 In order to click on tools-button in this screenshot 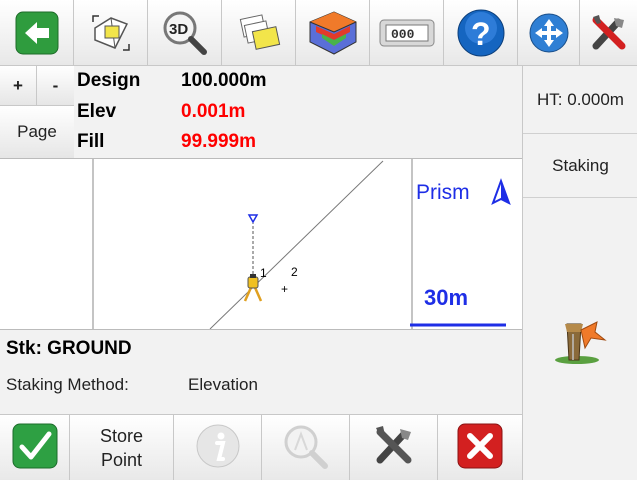, I will do `click(608, 33)`.